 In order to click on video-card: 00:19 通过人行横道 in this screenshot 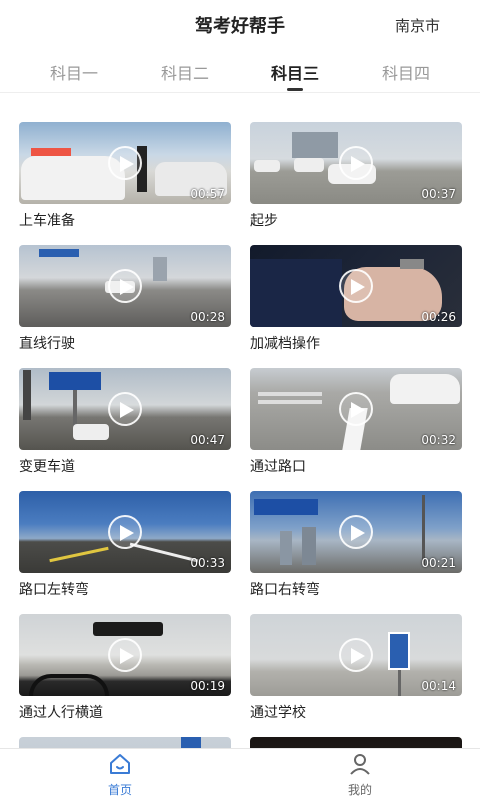, I will do `click(125, 668)`.